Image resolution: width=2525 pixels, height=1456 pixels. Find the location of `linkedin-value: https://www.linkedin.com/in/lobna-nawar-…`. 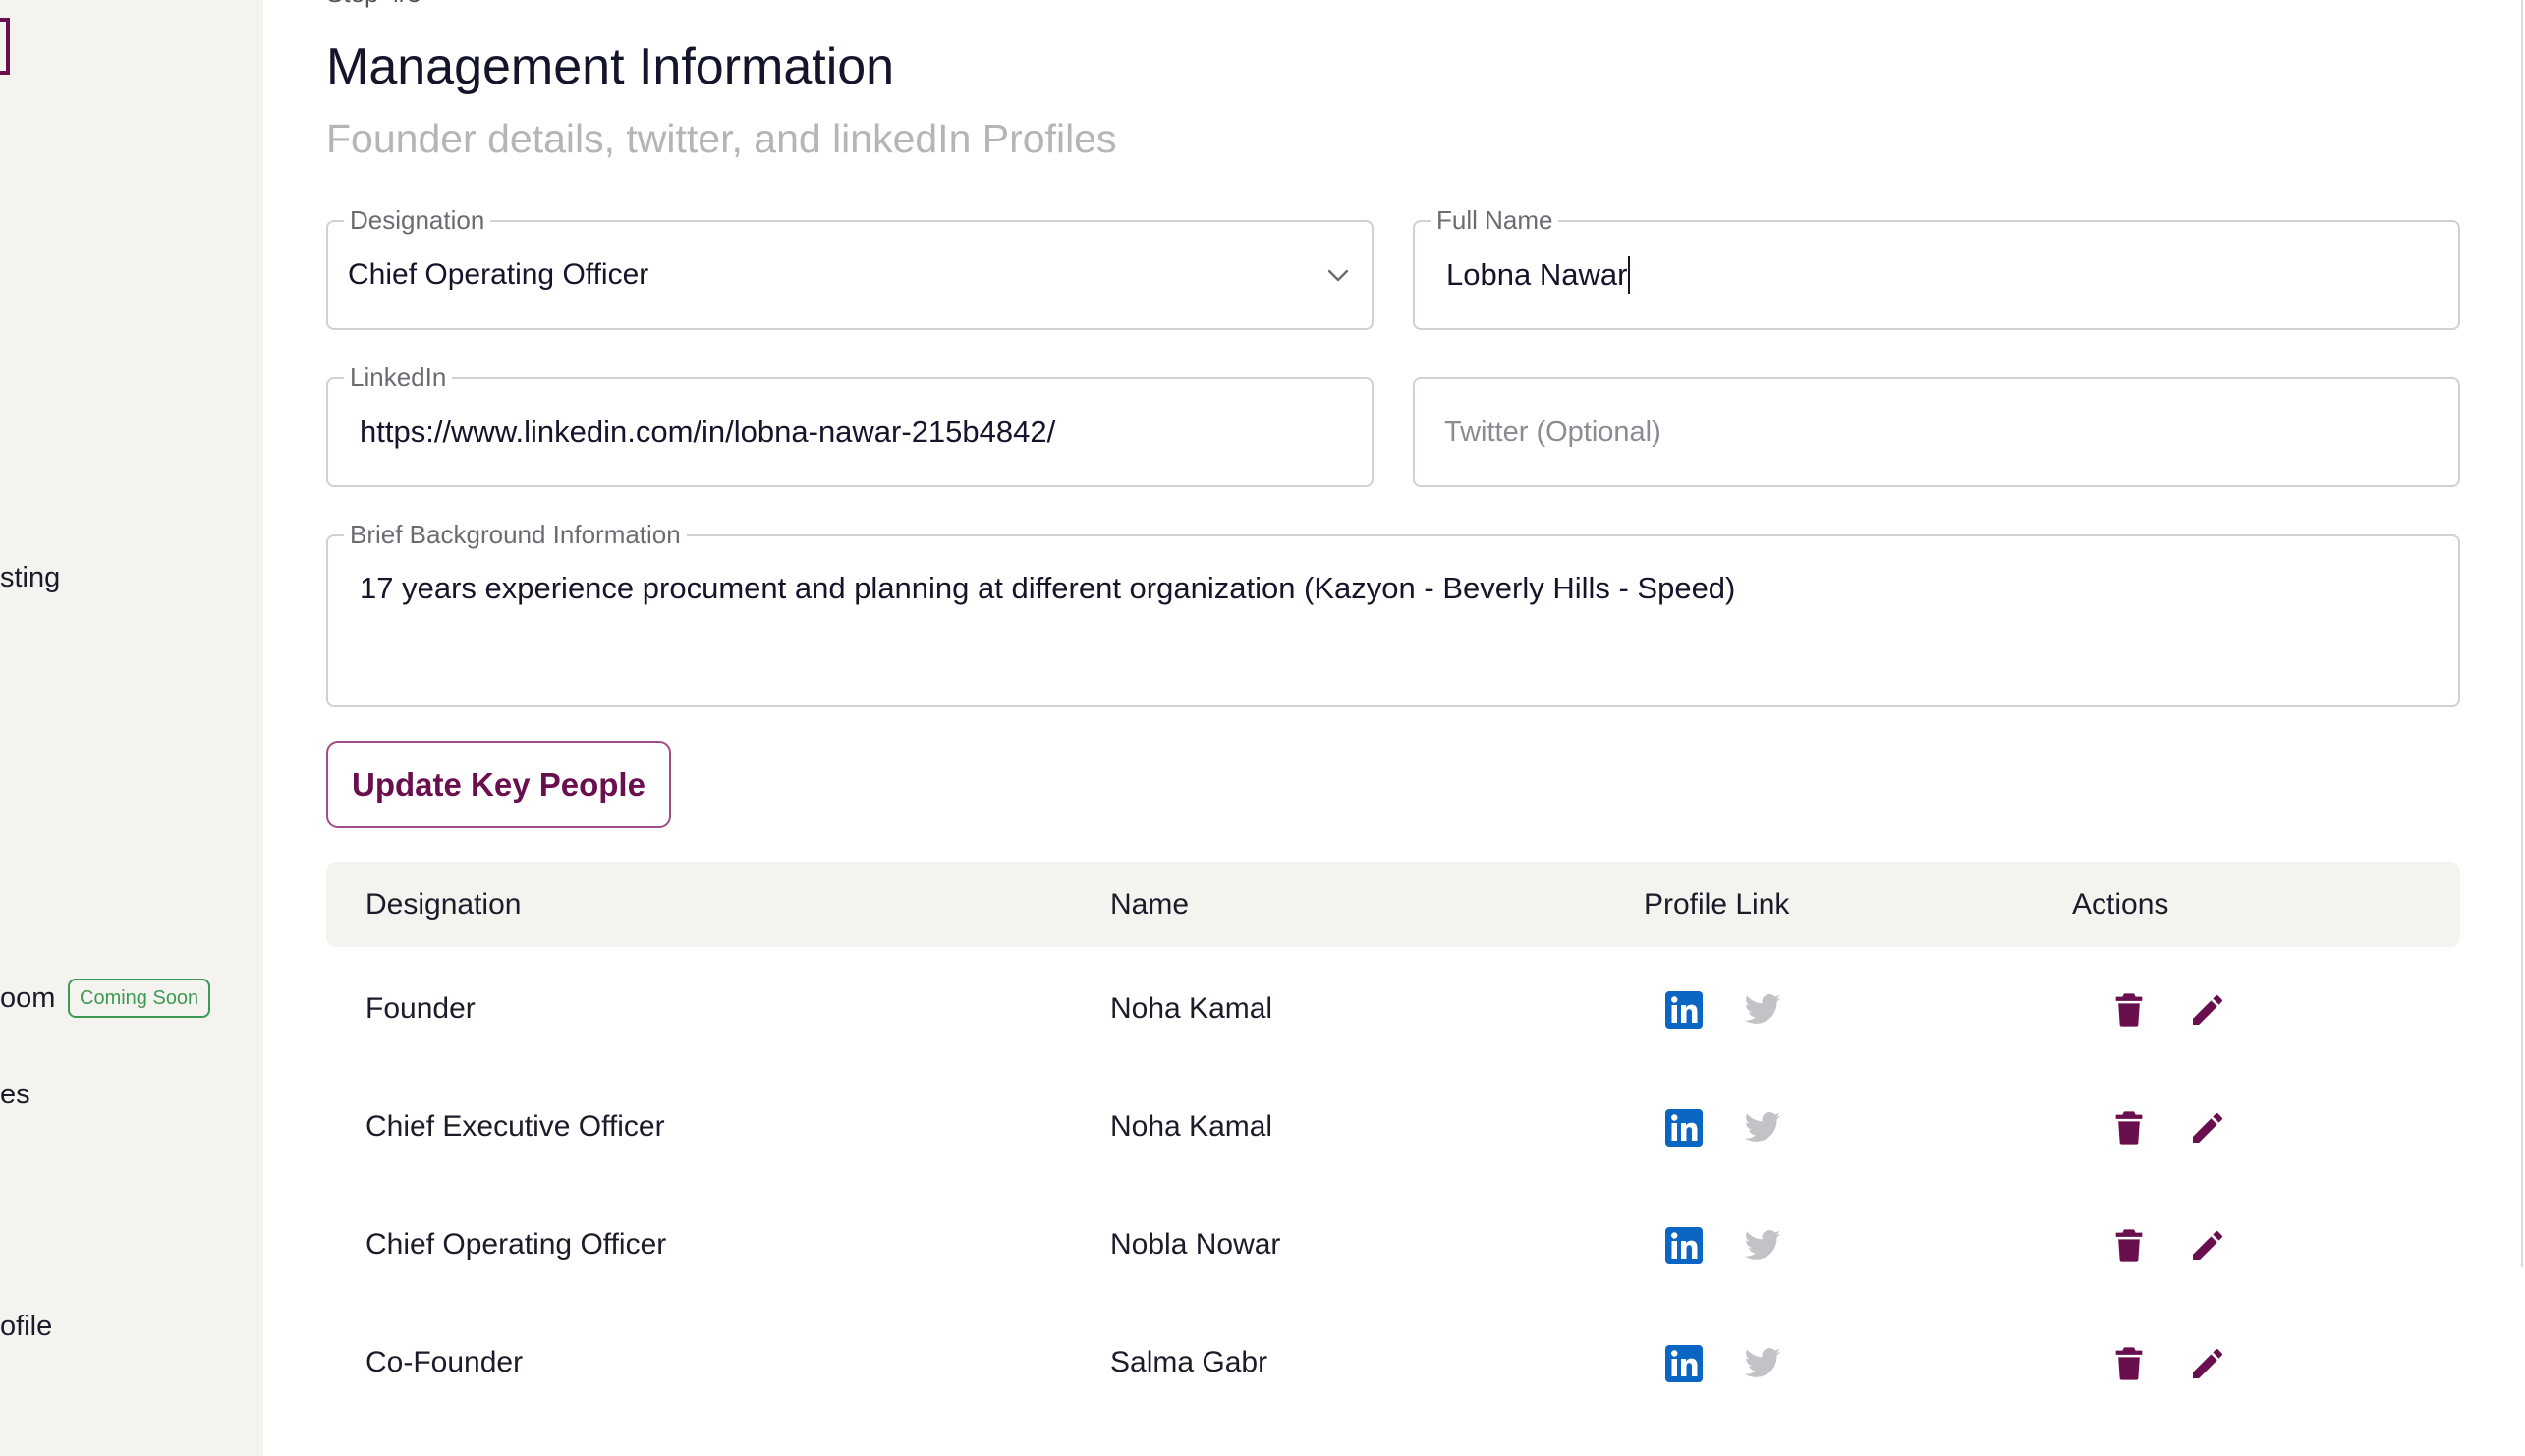

linkedin-value: https://www.linkedin.com/in/lobna-nawar-… is located at coordinates (708, 432).